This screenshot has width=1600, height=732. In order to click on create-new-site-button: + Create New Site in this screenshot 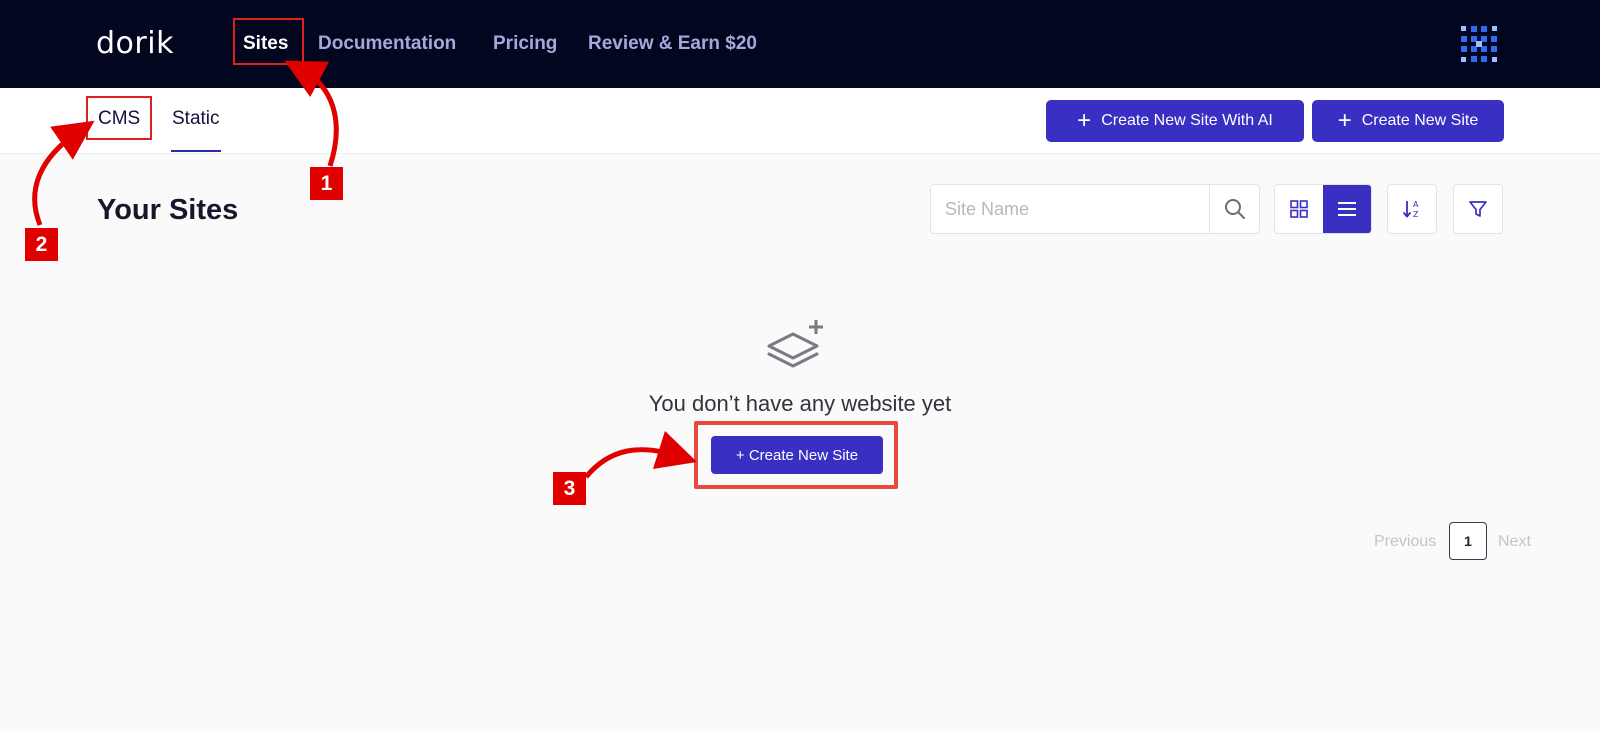, I will do `click(1408, 121)`.